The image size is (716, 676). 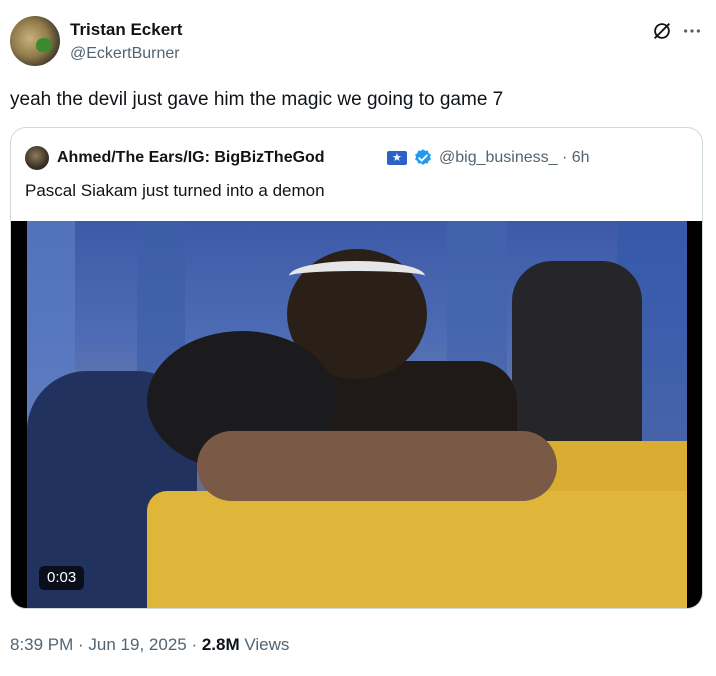 What do you see at coordinates (175, 190) in the screenshot?
I see `quoted-text: Pascal Siakam just turned into a demon` at bounding box center [175, 190].